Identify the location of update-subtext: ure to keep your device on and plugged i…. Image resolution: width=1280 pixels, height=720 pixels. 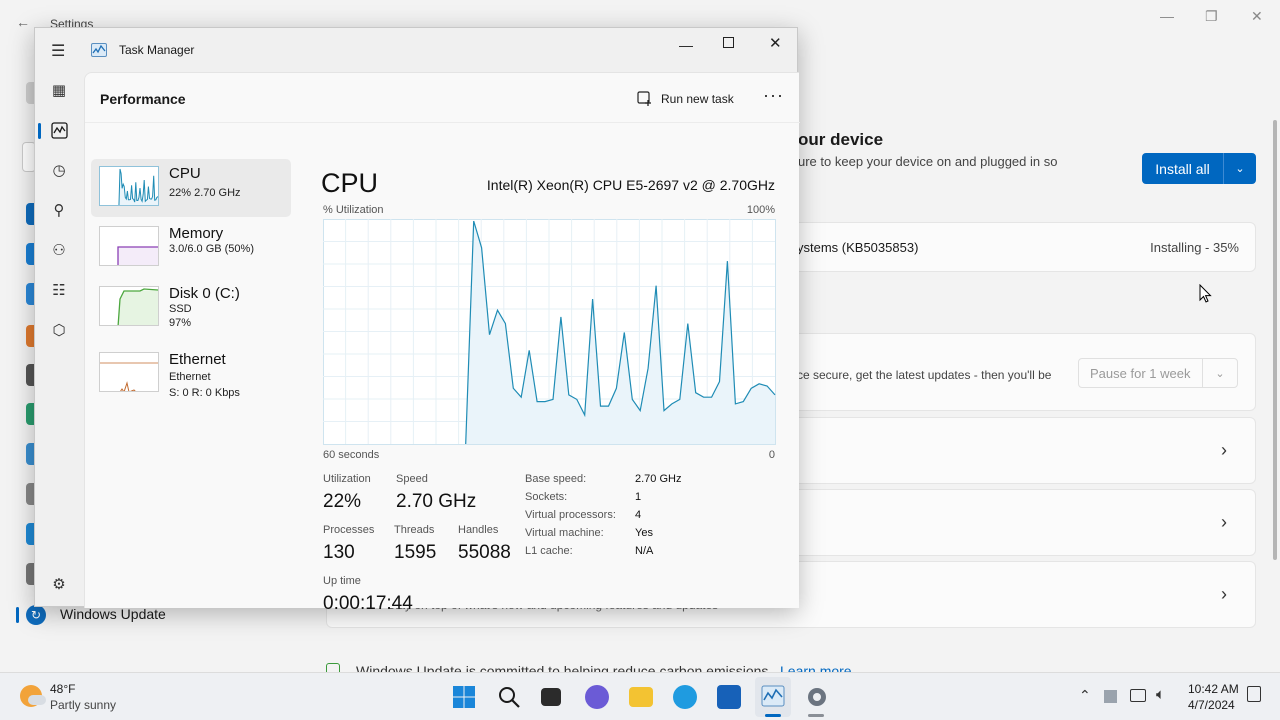
(928, 161).